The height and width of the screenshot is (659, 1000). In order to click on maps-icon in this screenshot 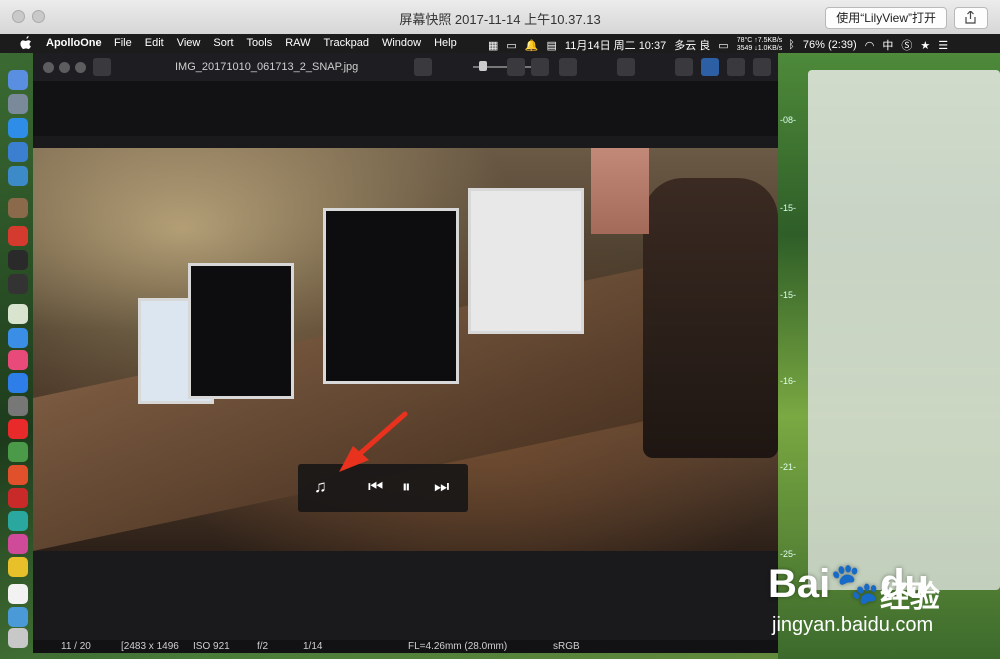, I will do `click(18, 314)`.